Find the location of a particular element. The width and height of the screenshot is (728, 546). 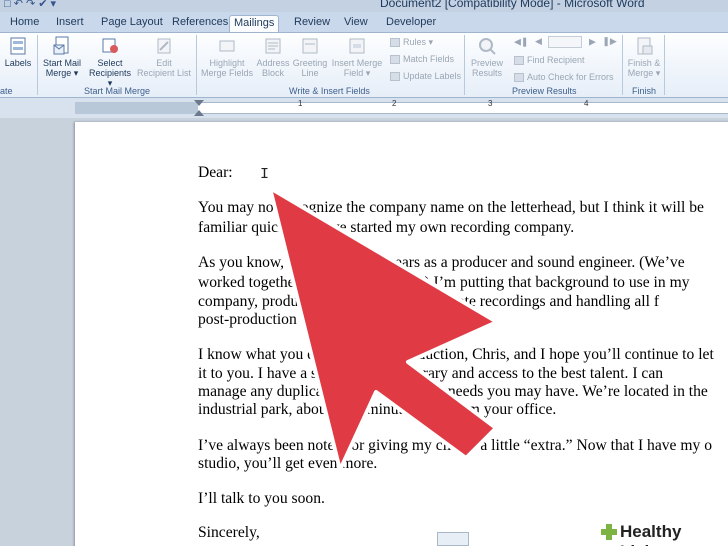

healthy-living-logo: Healthy Living is located at coordinates (662, 533).